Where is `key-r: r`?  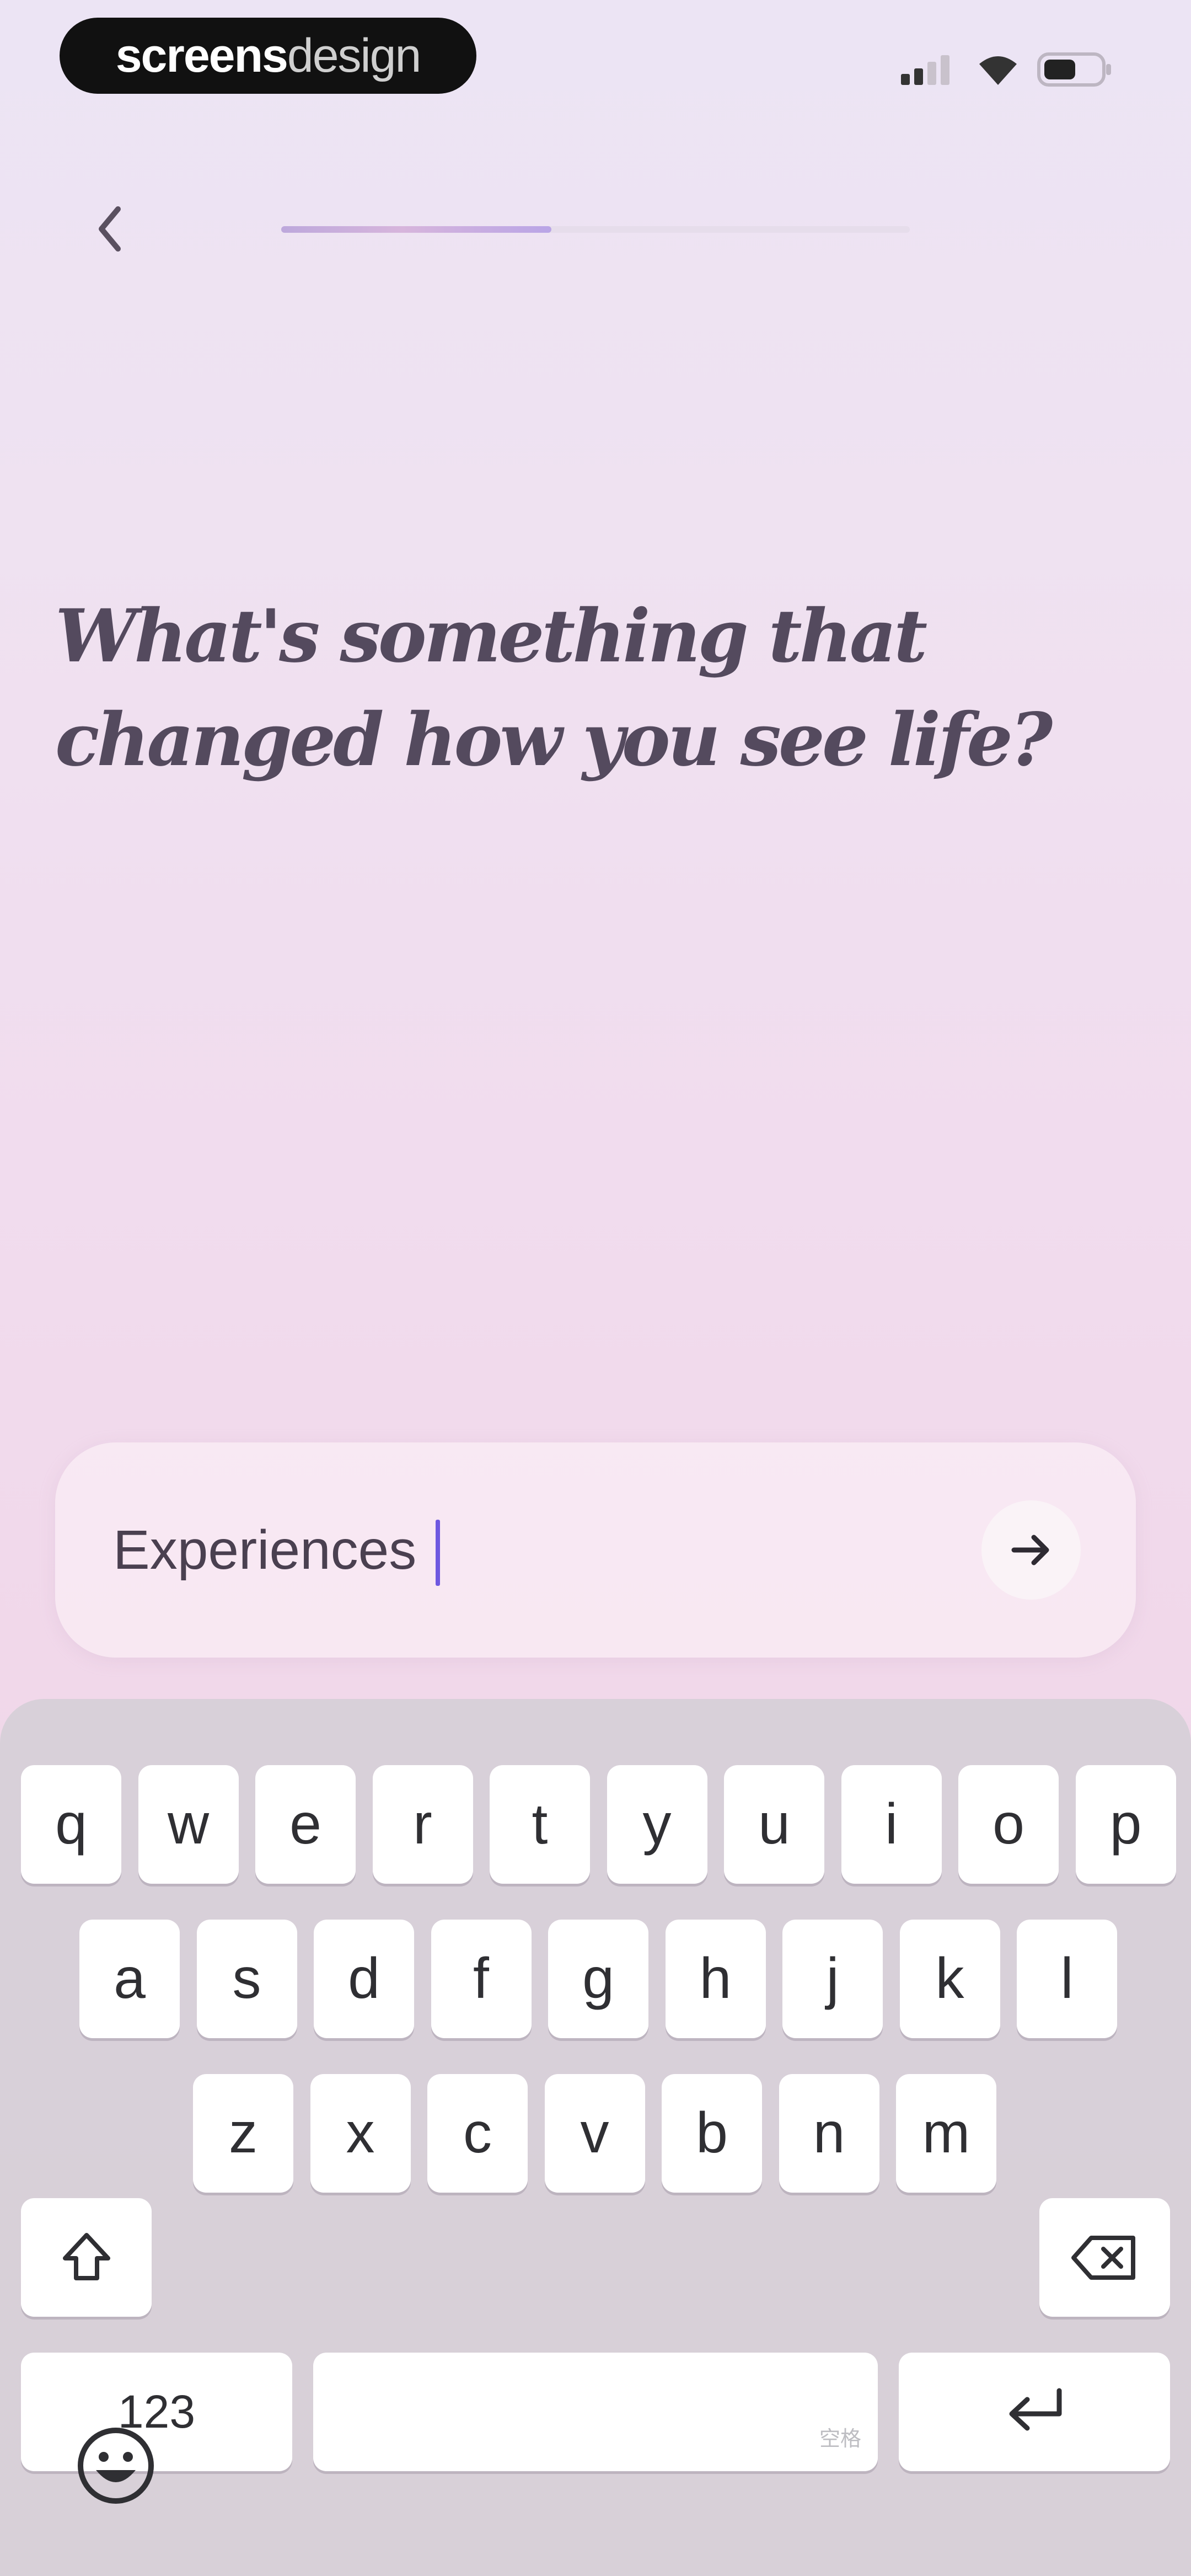 key-r: r is located at coordinates (422, 1824).